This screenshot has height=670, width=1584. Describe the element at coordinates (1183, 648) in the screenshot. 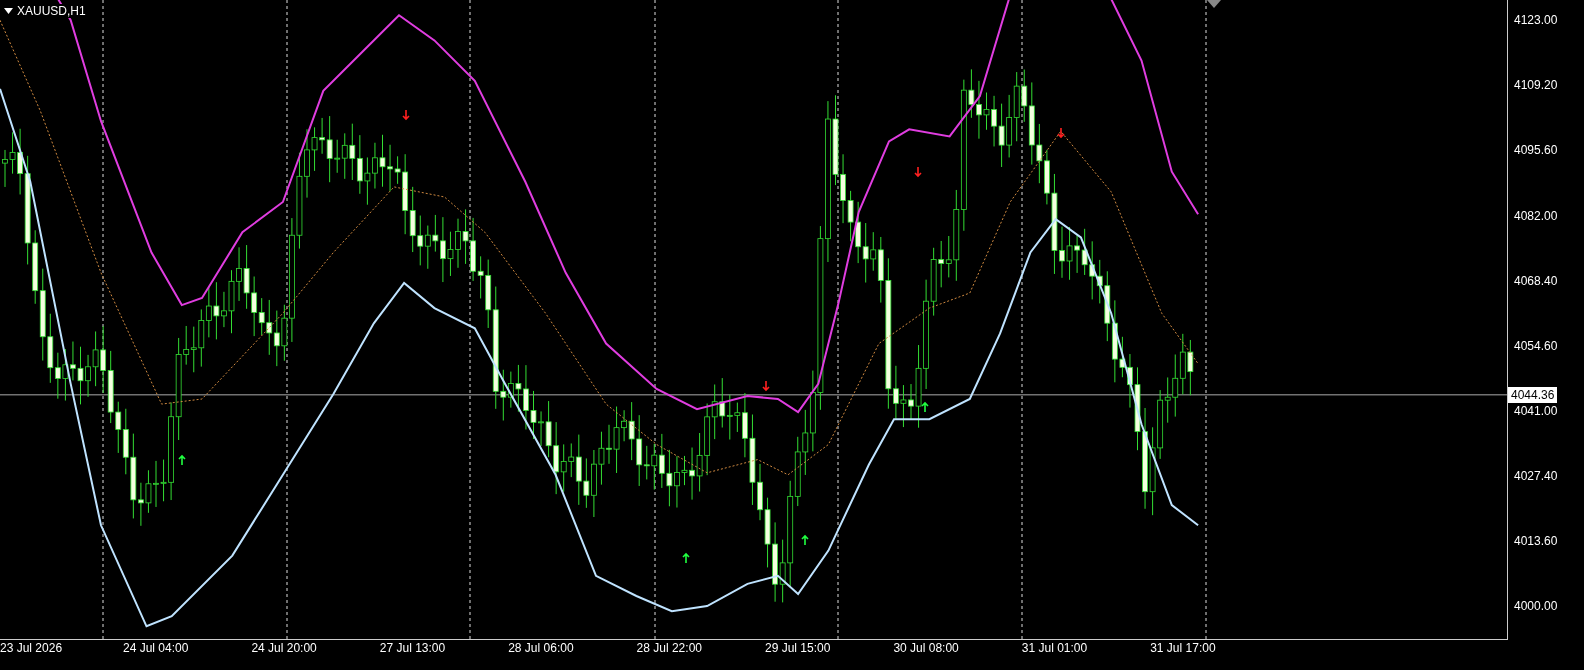

I see `time-label: 31 Jul 17:00` at that location.